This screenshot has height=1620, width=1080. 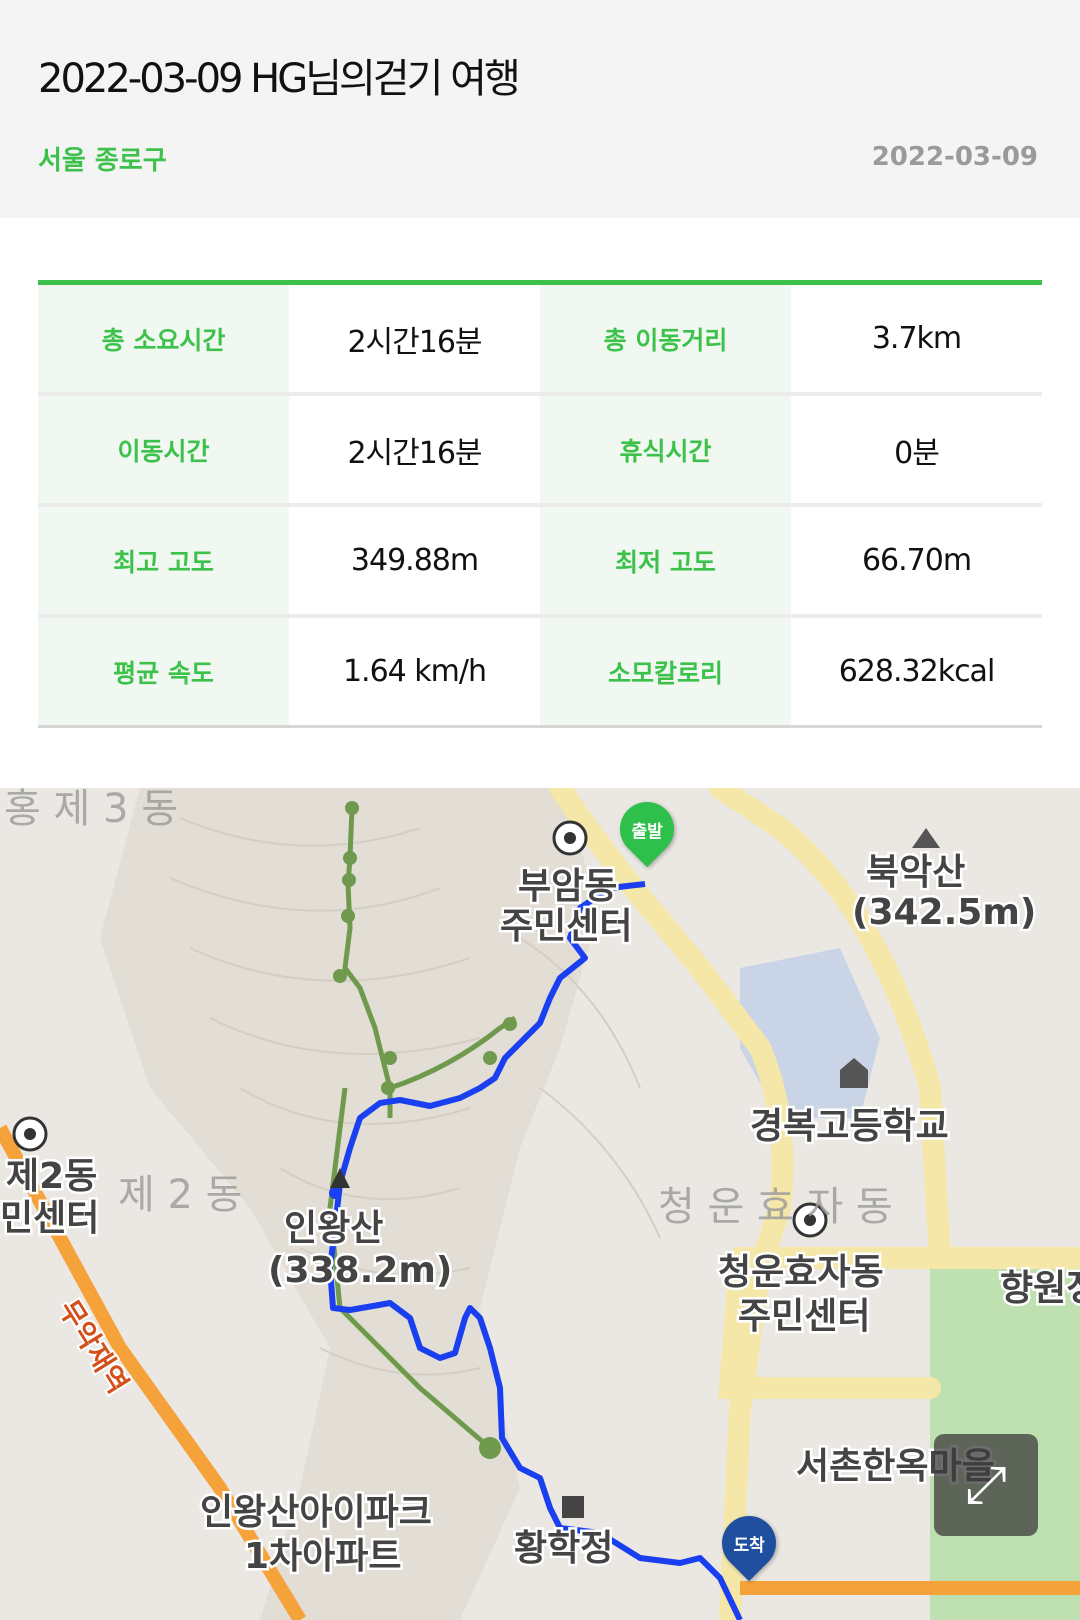 What do you see at coordinates (163, 560) in the screenshot?
I see `stat-label: 최고 고도` at bounding box center [163, 560].